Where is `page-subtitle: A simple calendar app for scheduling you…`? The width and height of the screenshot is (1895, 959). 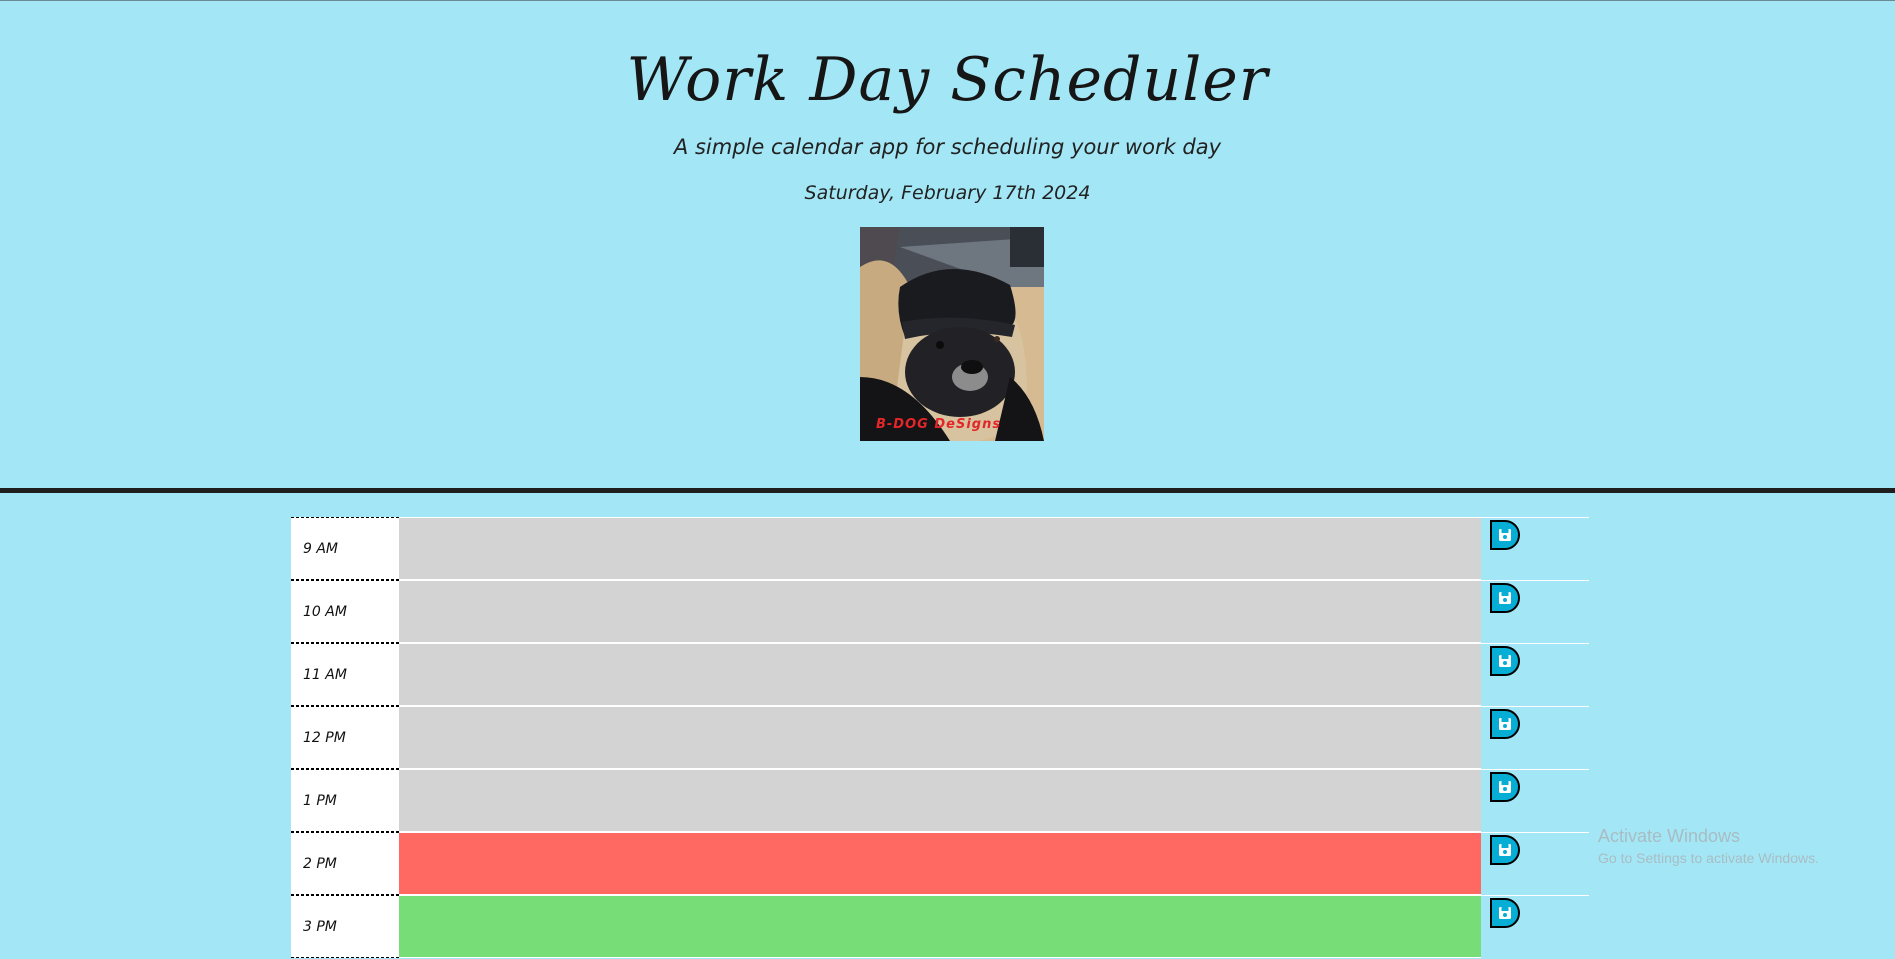
page-subtitle: A simple calendar app for scheduling you… is located at coordinates (947, 147).